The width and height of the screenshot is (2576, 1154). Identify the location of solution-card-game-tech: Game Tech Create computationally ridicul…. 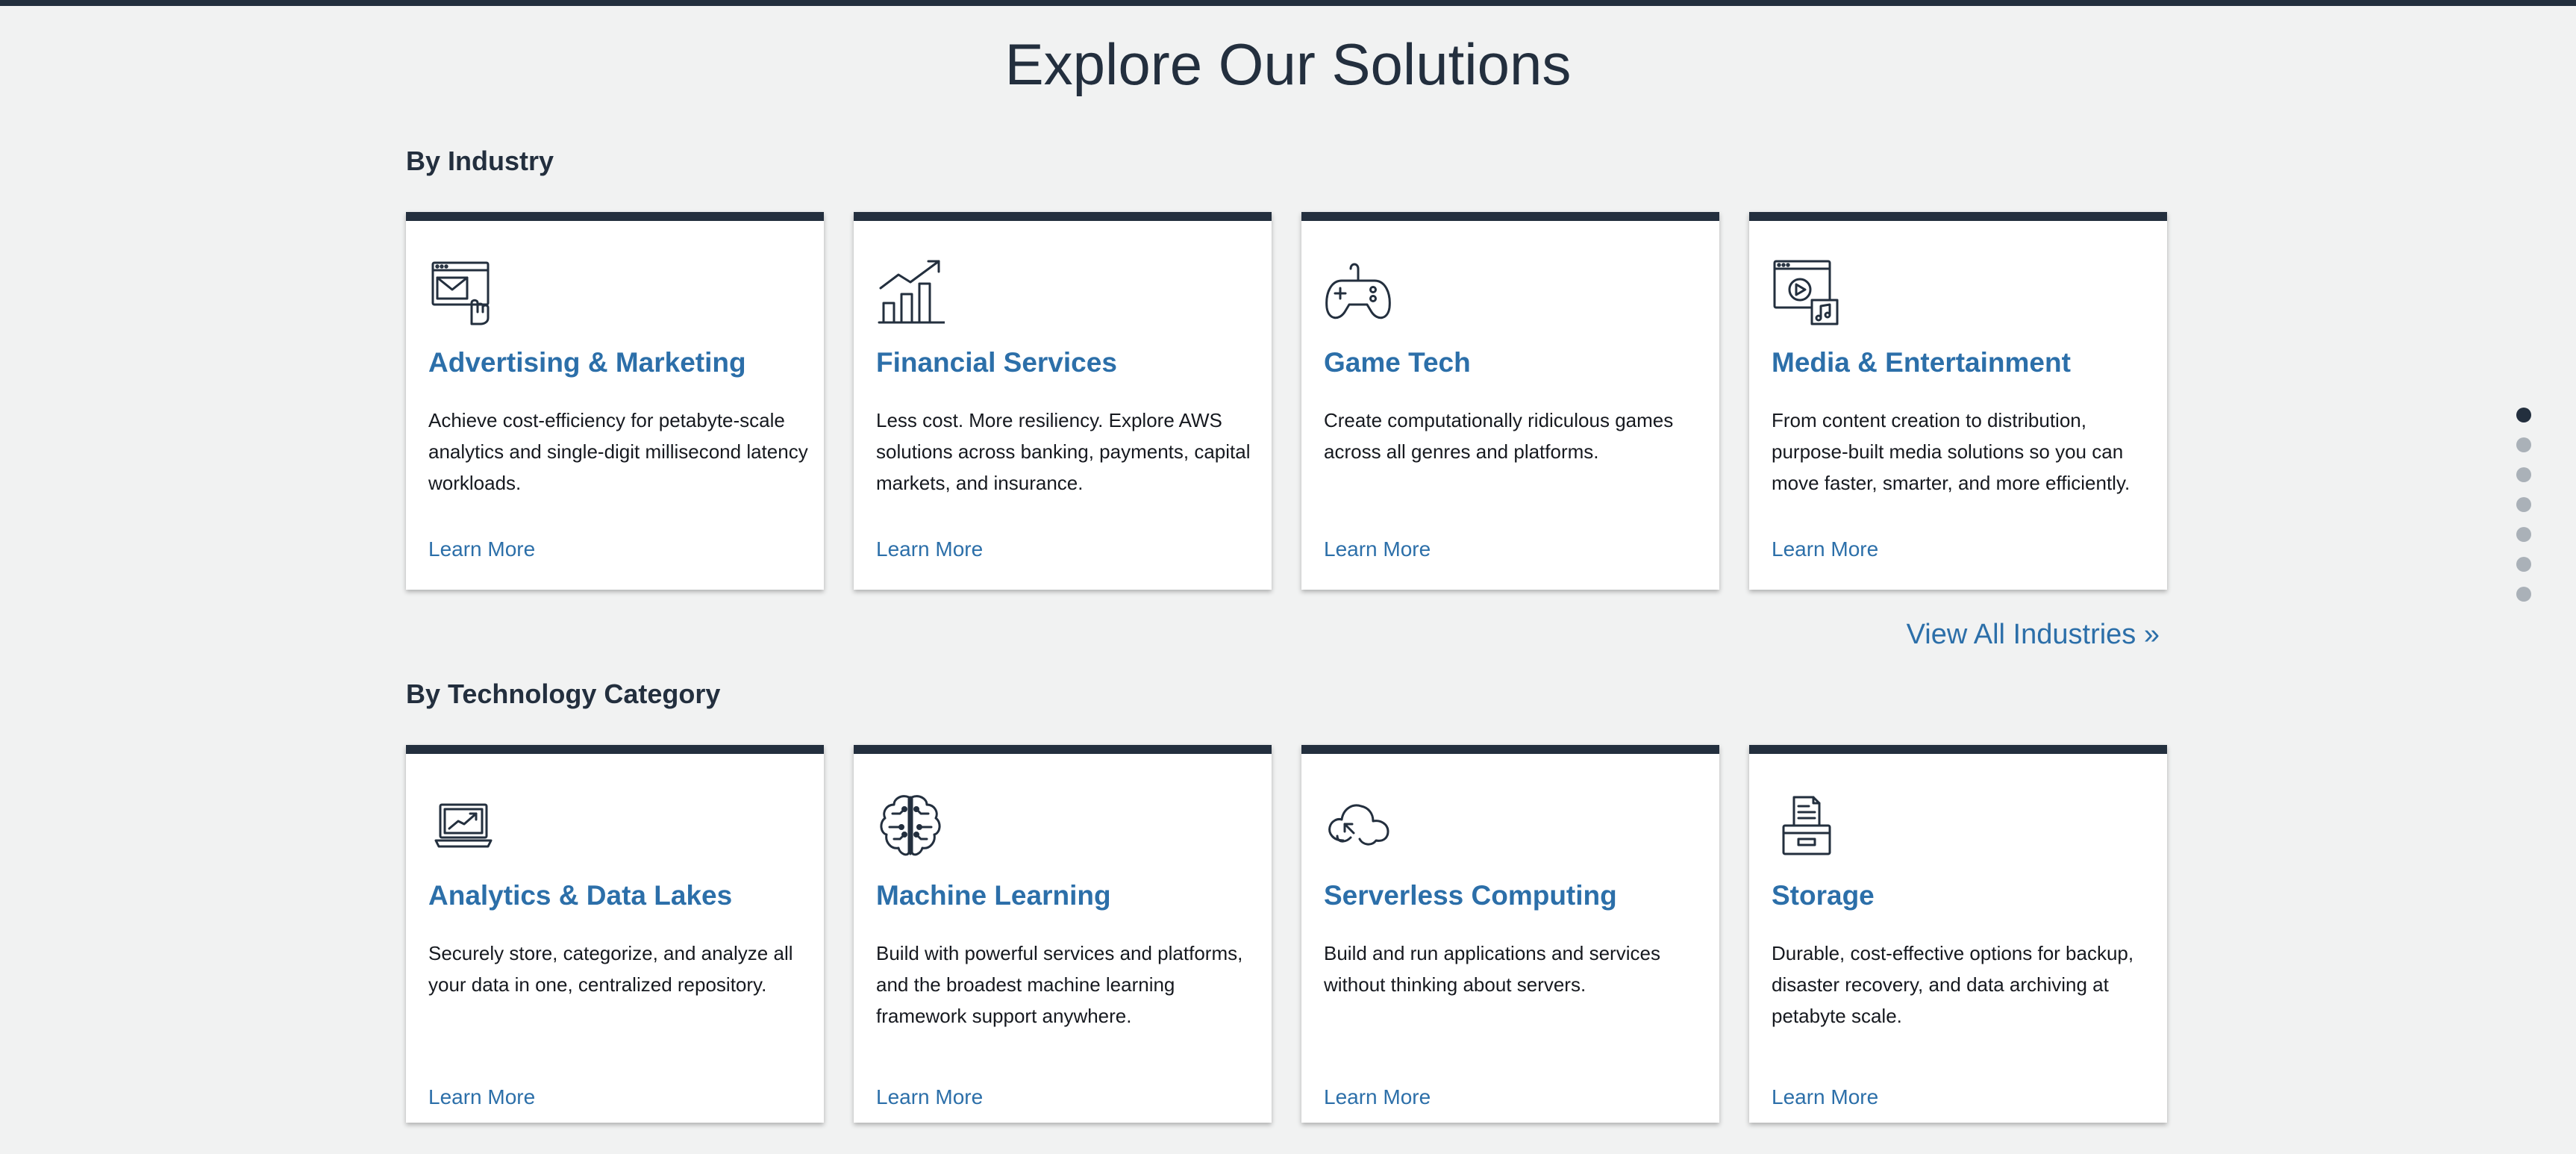
(1510, 401).